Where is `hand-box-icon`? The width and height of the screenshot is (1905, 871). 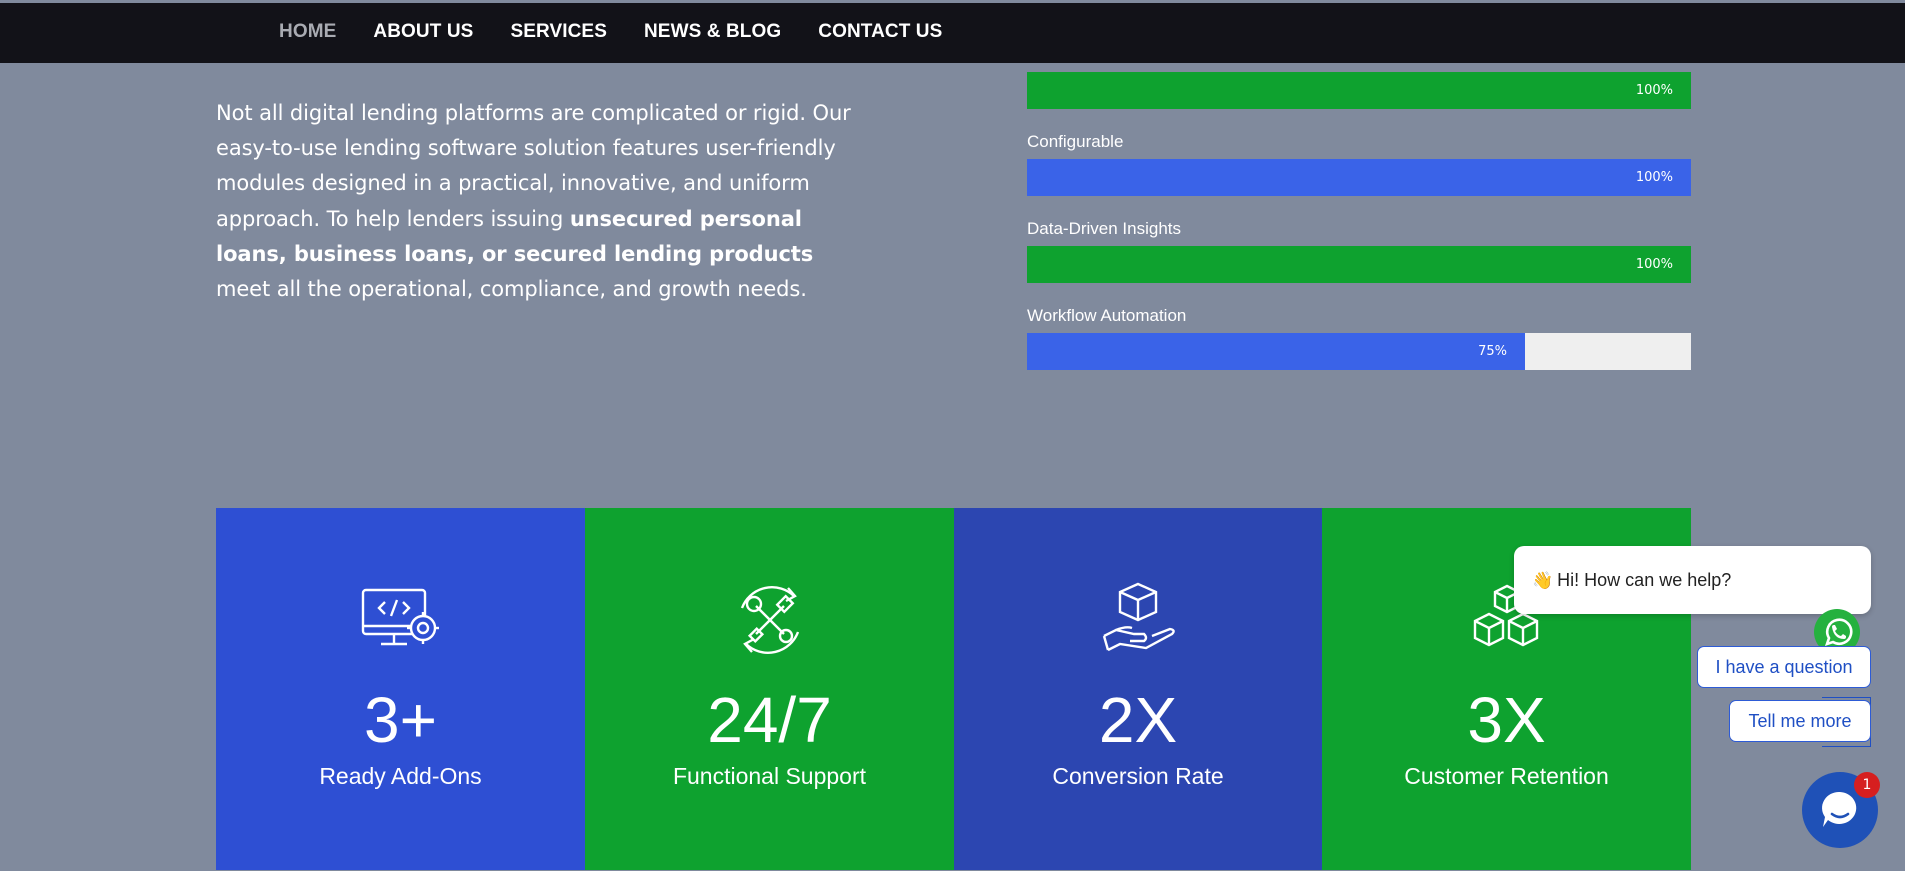 hand-box-icon is located at coordinates (1138, 617).